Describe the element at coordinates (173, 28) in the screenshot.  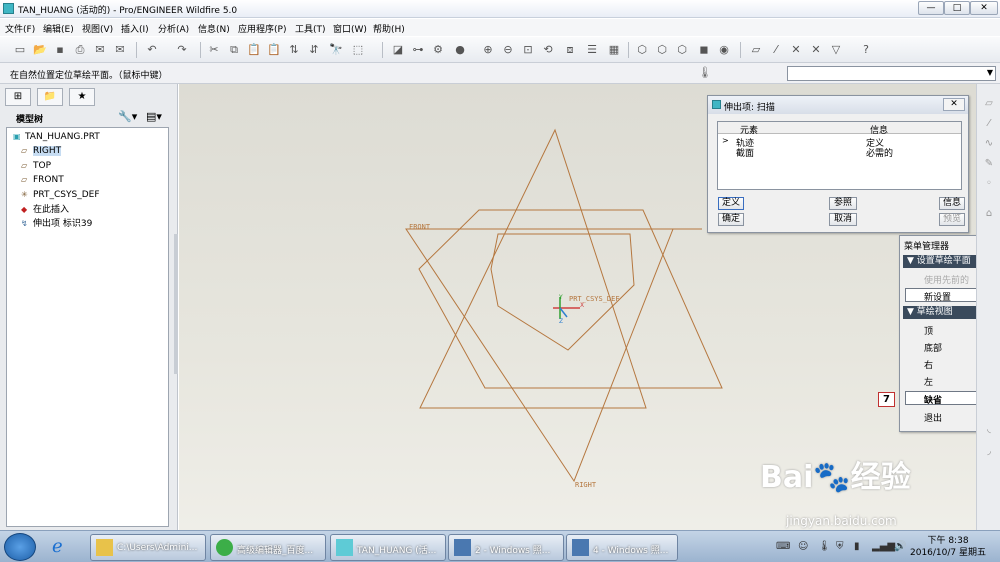
I see `menu-analysis: 分析(A)` at that location.